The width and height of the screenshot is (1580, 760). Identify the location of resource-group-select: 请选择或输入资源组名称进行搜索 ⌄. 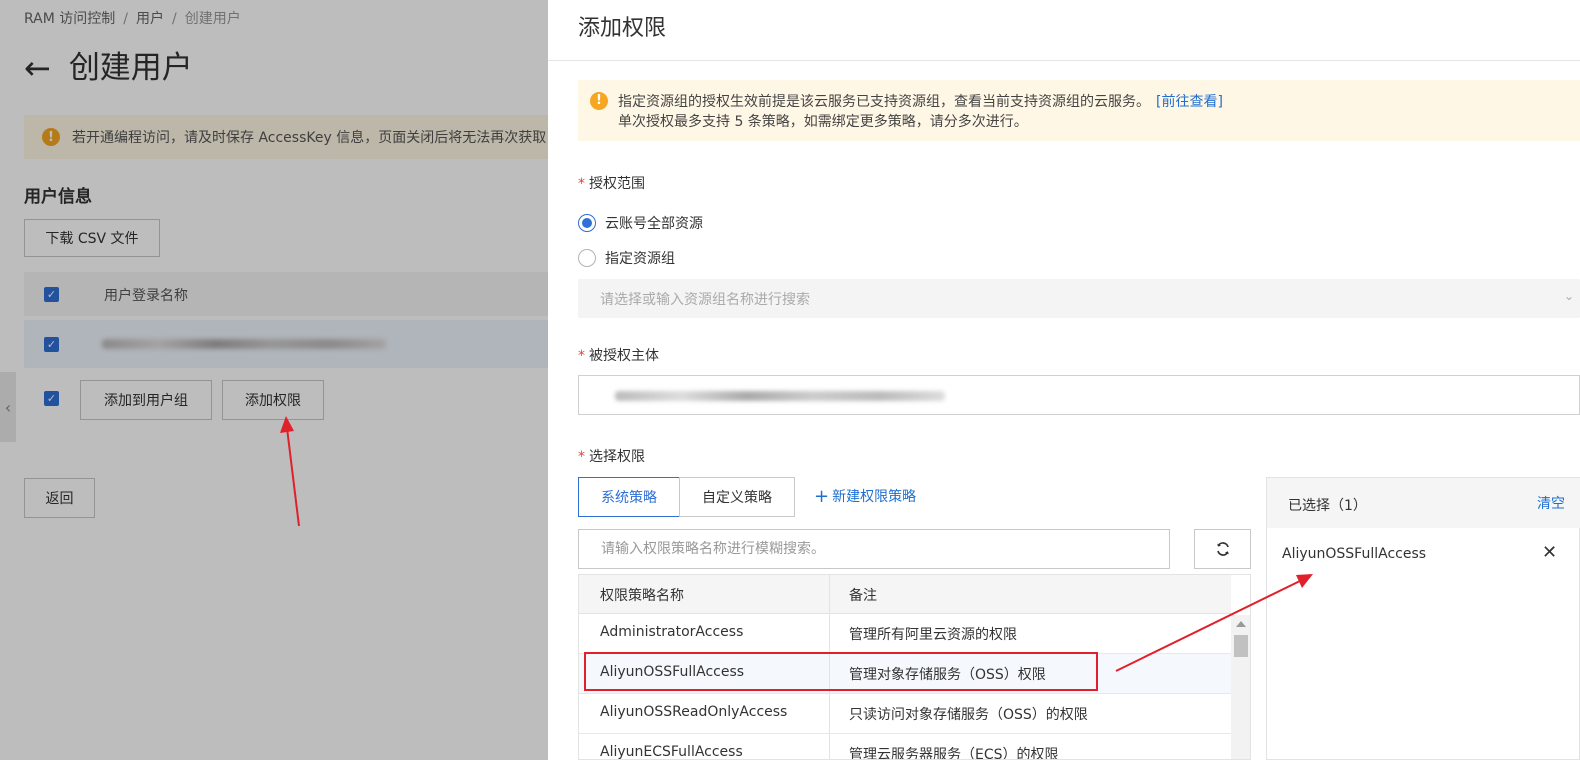
(1079, 298).